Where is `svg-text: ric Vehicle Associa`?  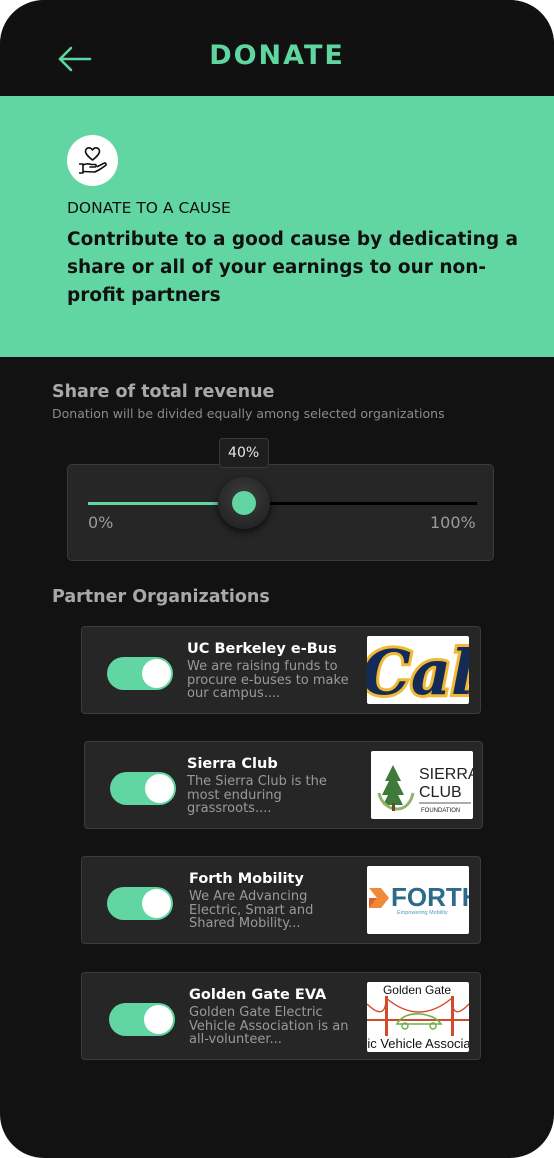
svg-text: ric Vehicle Associa is located at coordinates (418, 1043).